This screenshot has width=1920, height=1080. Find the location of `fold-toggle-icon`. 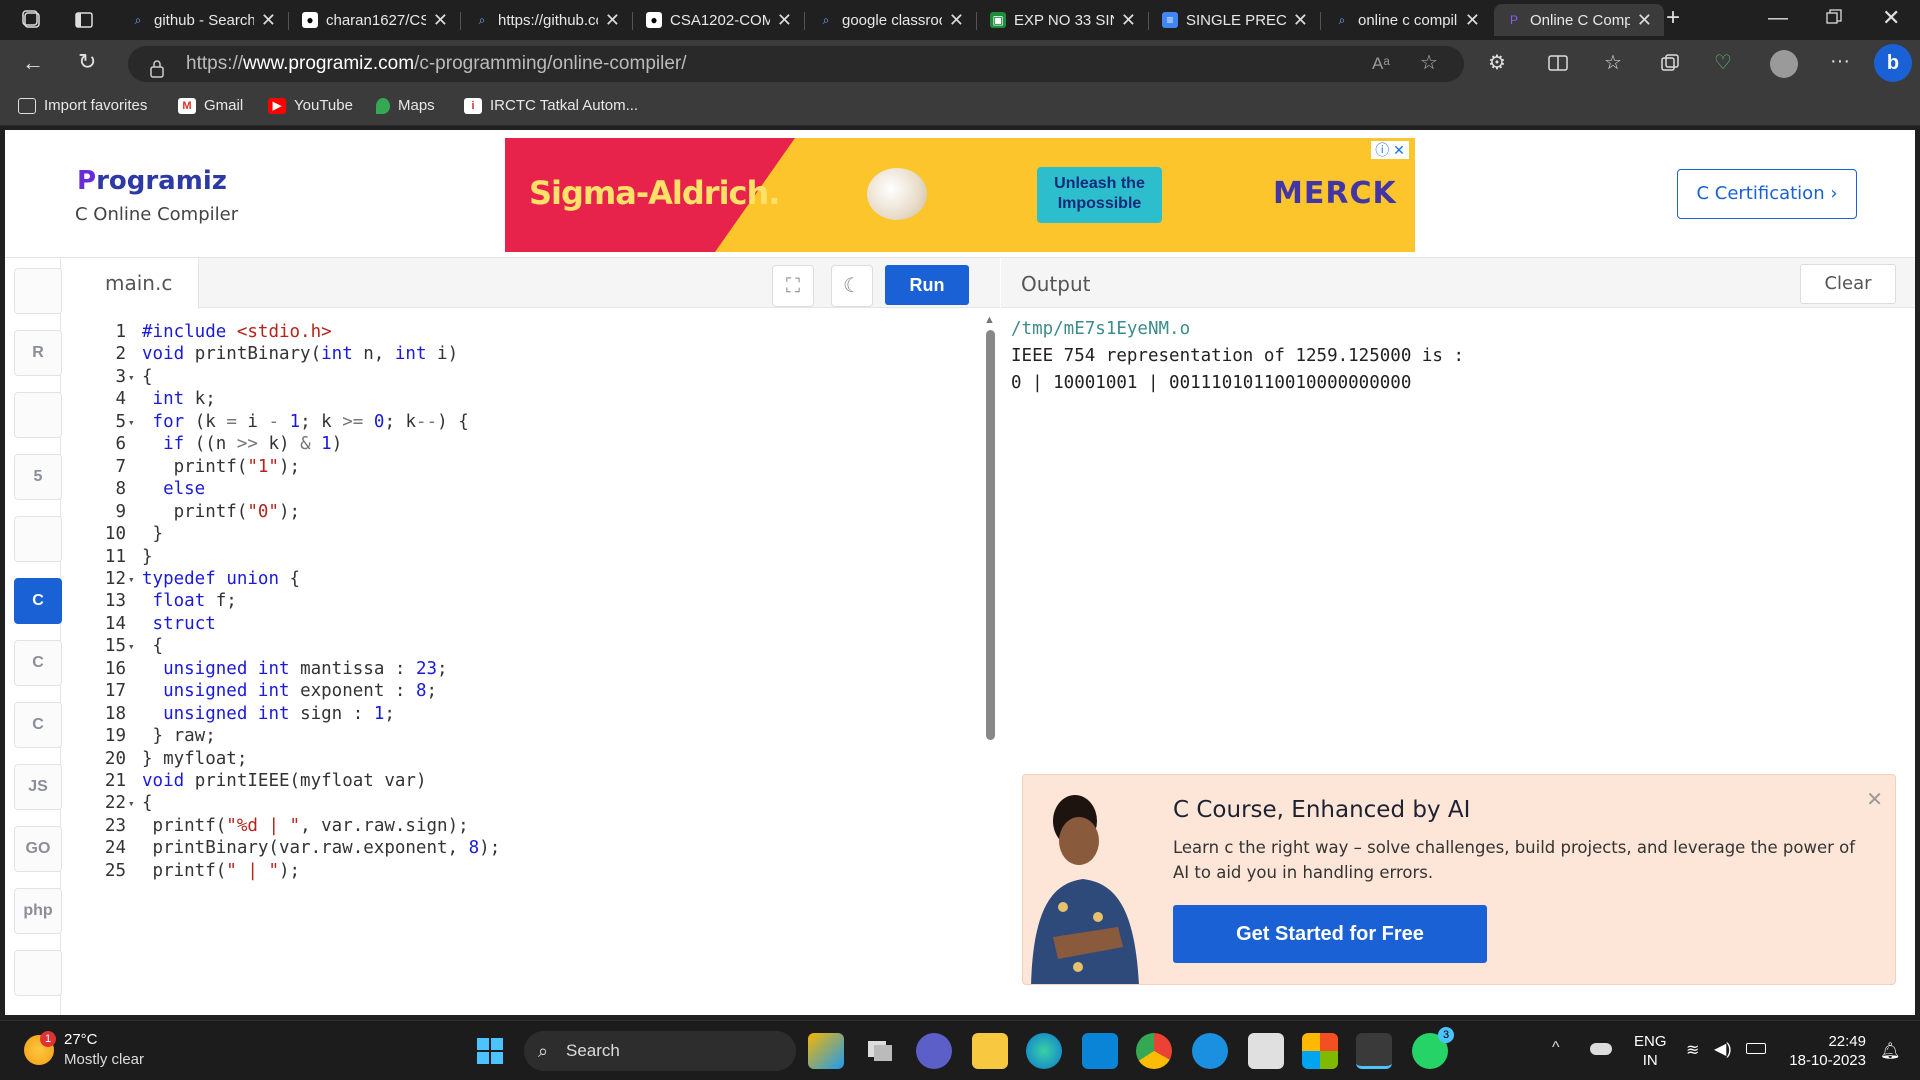

fold-toggle-icon is located at coordinates (135, 872).